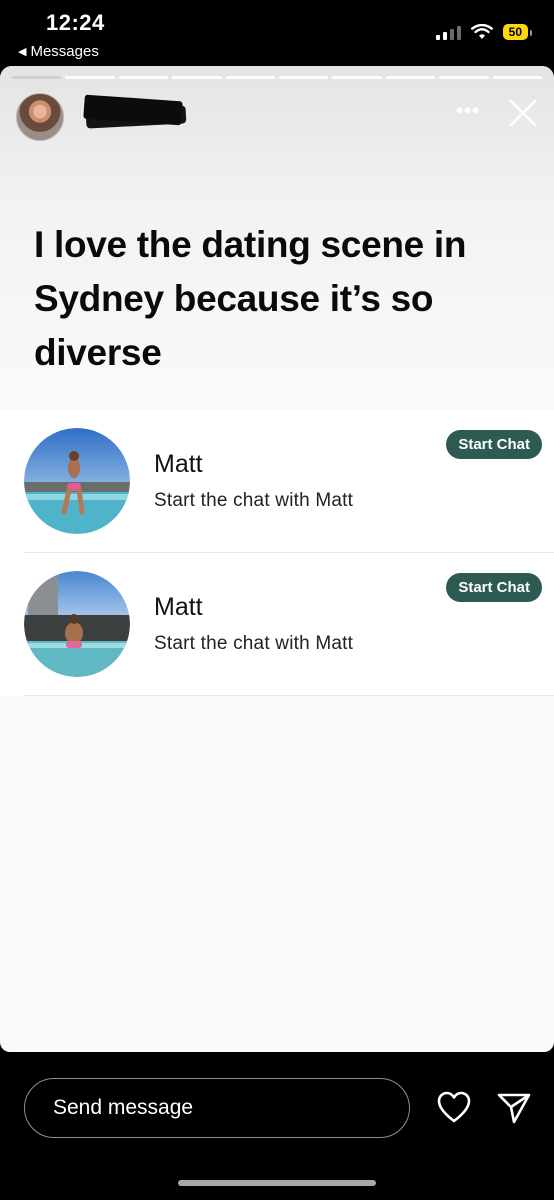 The width and height of the screenshot is (554, 1200). Describe the element at coordinates (64, 51) in the screenshot. I see `back-label: Messages` at that location.